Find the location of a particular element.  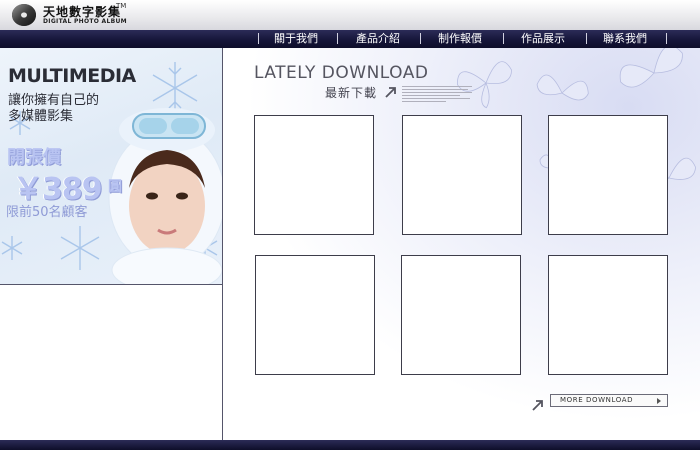

section-subheading: 最新下載 is located at coordinates (351, 93).